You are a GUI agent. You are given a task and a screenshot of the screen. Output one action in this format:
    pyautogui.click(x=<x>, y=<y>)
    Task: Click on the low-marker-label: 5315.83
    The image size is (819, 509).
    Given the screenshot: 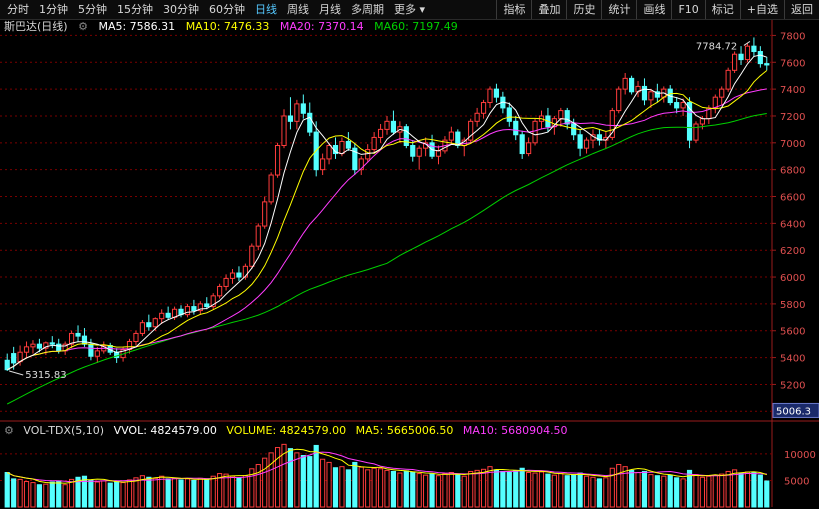 What is the action you would take?
    pyautogui.click(x=45, y=375)
    